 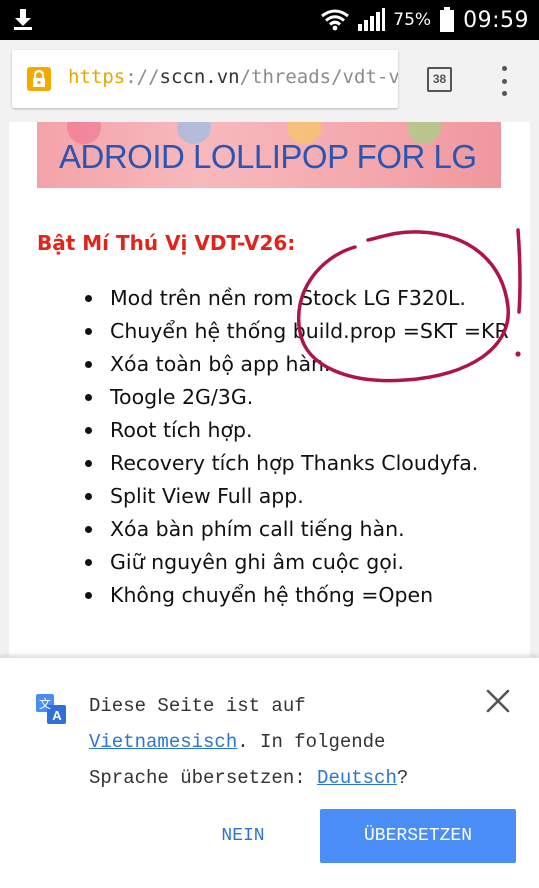 What do you see at coordinates (97, 77) in the screenshot?
I see `url-scheme: https` at bounding box center [97, 77].